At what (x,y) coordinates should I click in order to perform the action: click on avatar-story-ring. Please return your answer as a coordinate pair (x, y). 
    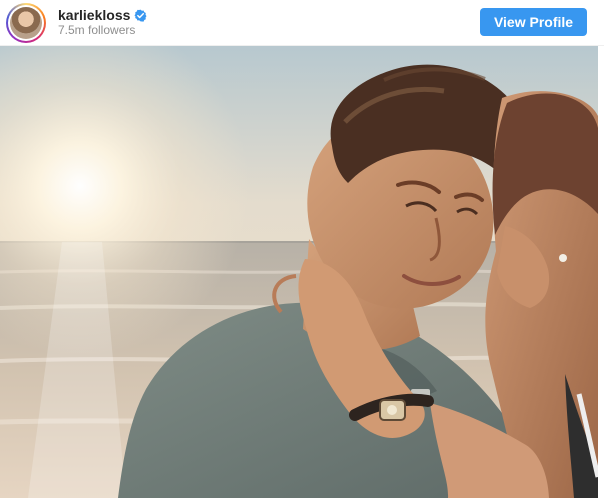
    Looking at the image, I should click on (26, 23).